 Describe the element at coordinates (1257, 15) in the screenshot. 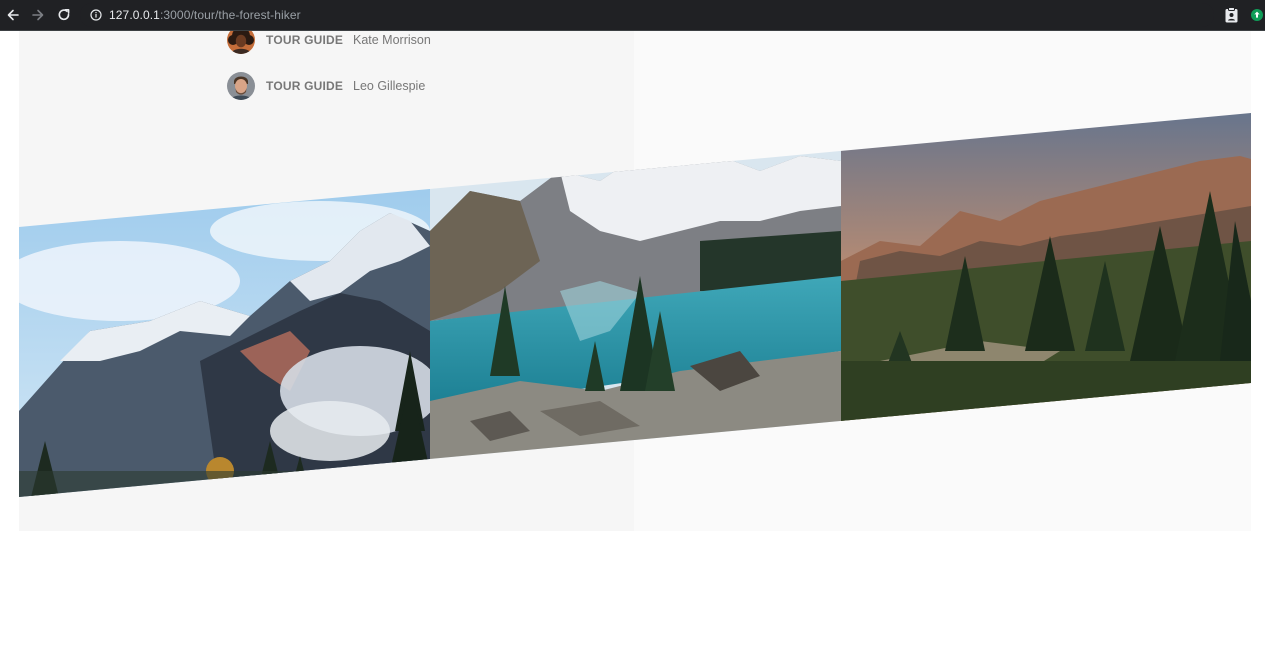

I see `profile-icon` at that location.